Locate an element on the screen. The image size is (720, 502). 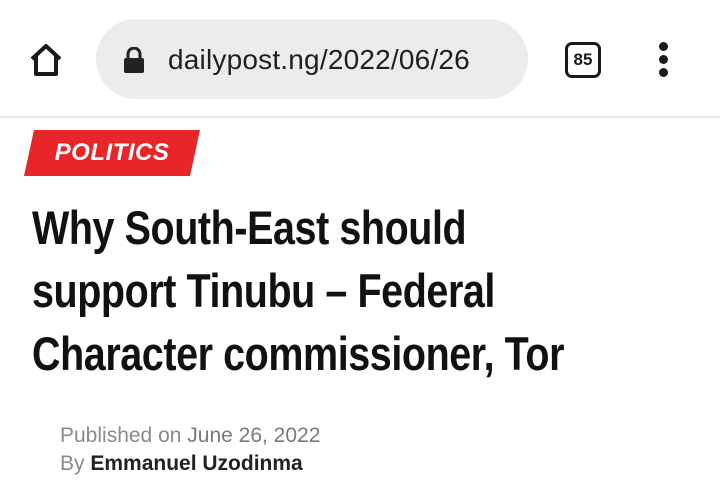
address-bar: dailypost.ng/2022/06/26 is located at coordinates (312, 59).